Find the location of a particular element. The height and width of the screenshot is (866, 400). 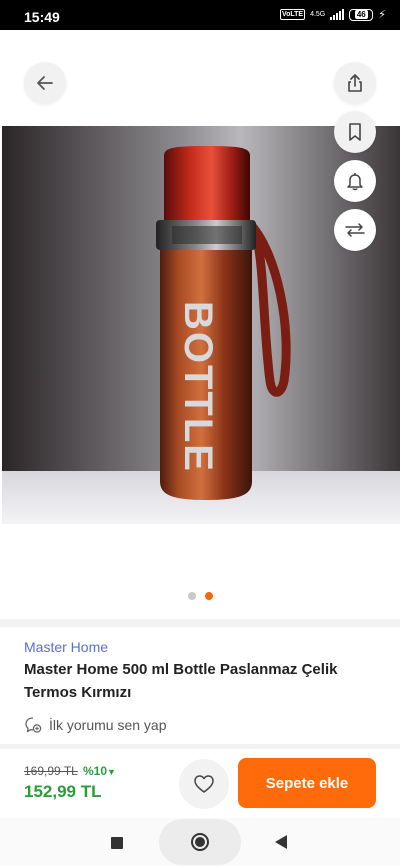

charging-icon: ⚡ is located at coordinates (382, 15).